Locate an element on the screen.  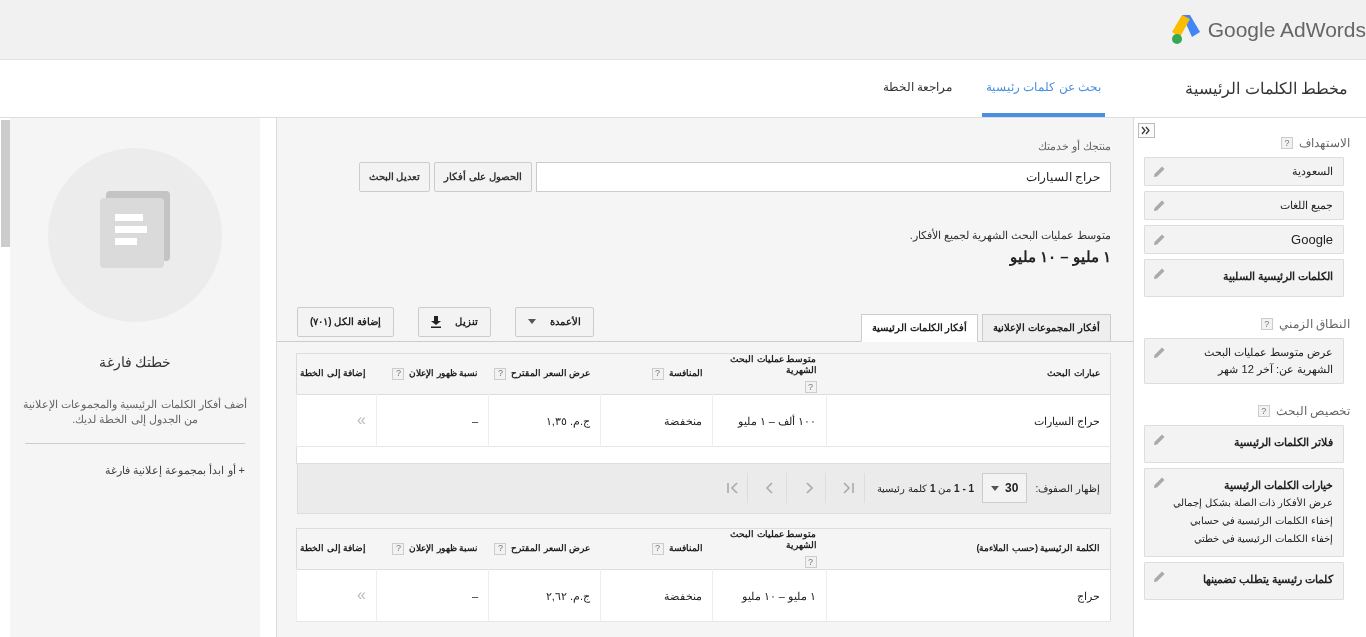
action-button: الحصول على أفكار is located at coordinates (483, 176).